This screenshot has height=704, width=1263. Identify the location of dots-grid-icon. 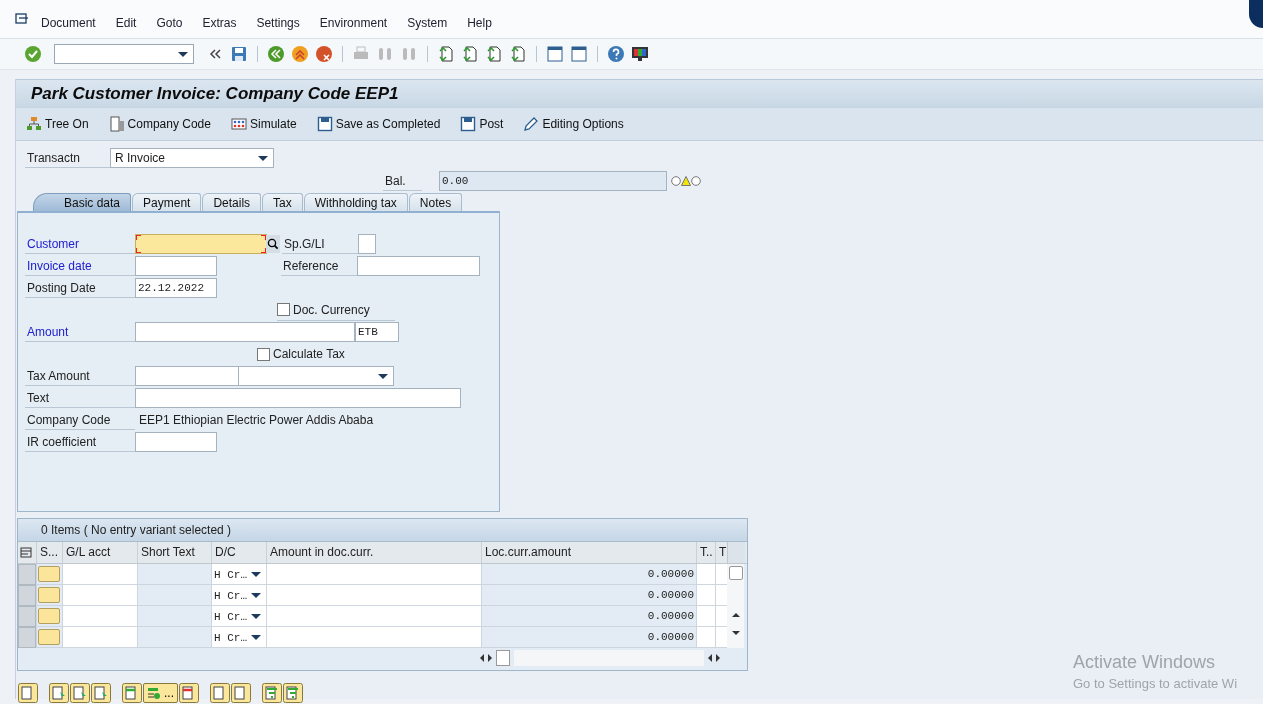
(238, 124).